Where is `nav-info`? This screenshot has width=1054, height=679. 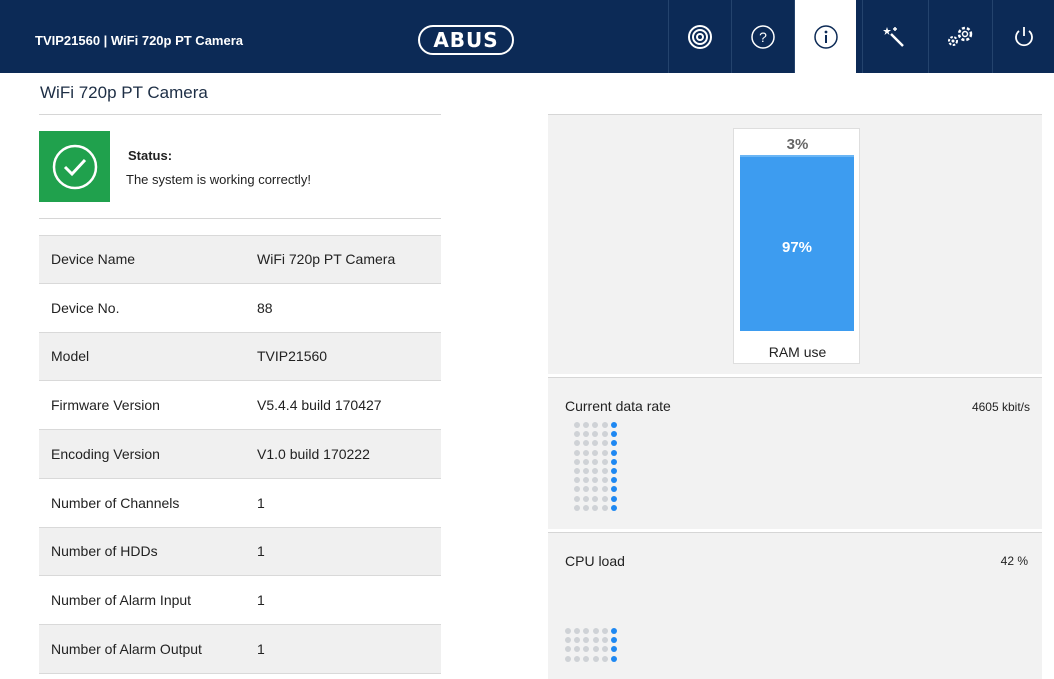 nav-info is located at coordinates (825, 36).